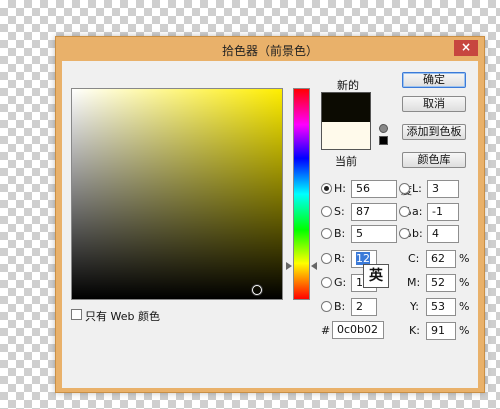  What do you see at coordinates (326, 233) in the screenshot?
I see `b-radio` at bounding box center [326, 233].